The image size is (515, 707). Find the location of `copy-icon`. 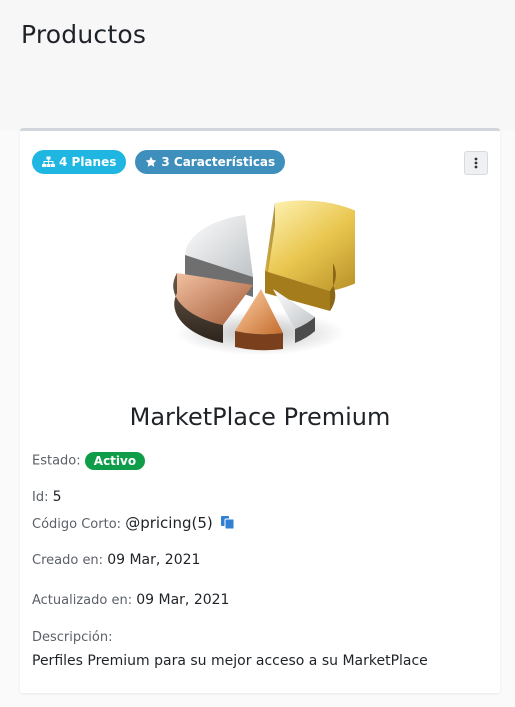

copy-icon is located at coordinates (227, 524).